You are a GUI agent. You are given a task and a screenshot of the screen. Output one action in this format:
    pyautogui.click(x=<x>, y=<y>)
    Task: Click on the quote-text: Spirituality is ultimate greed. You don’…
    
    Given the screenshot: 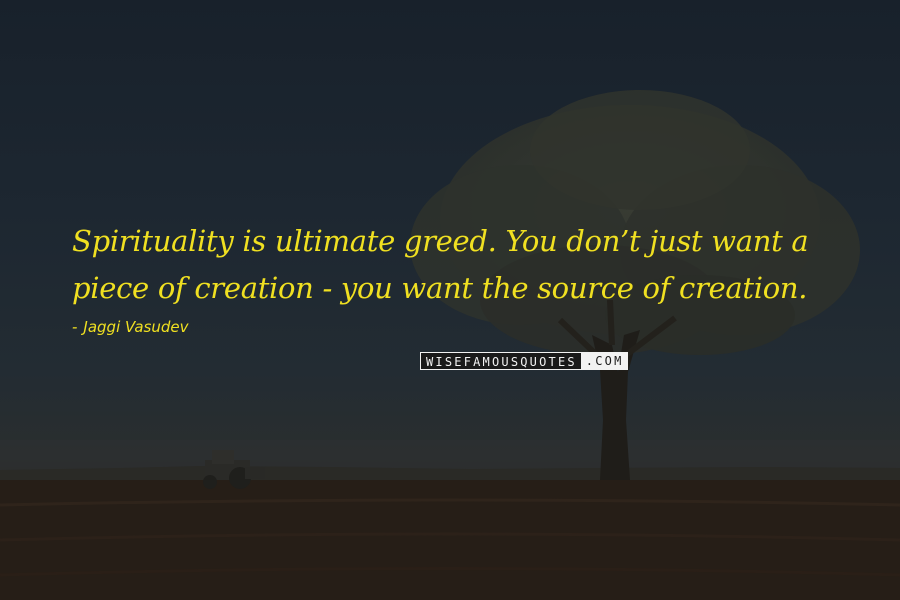 What is the action you would take?
    pyautogui.click(x=440, y=264)
    